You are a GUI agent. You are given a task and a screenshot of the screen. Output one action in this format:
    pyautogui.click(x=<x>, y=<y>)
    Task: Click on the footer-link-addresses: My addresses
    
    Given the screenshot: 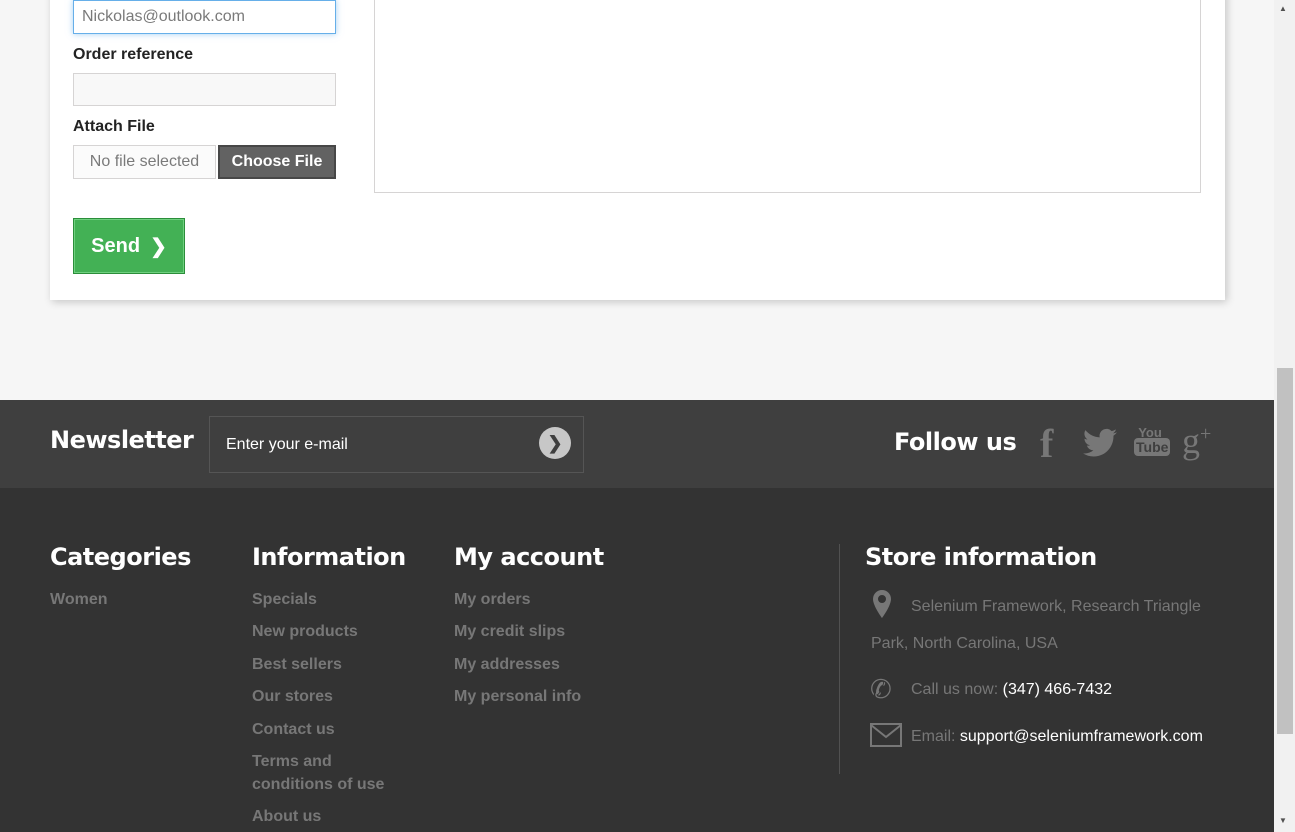 What is the action you would take?
    pyautogui.click(x=507, y=664)
    